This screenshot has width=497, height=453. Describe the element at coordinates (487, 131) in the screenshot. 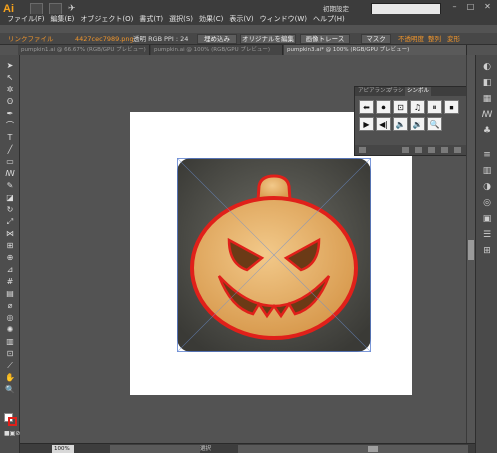

I see `symbols-icon: ♣` at that location.